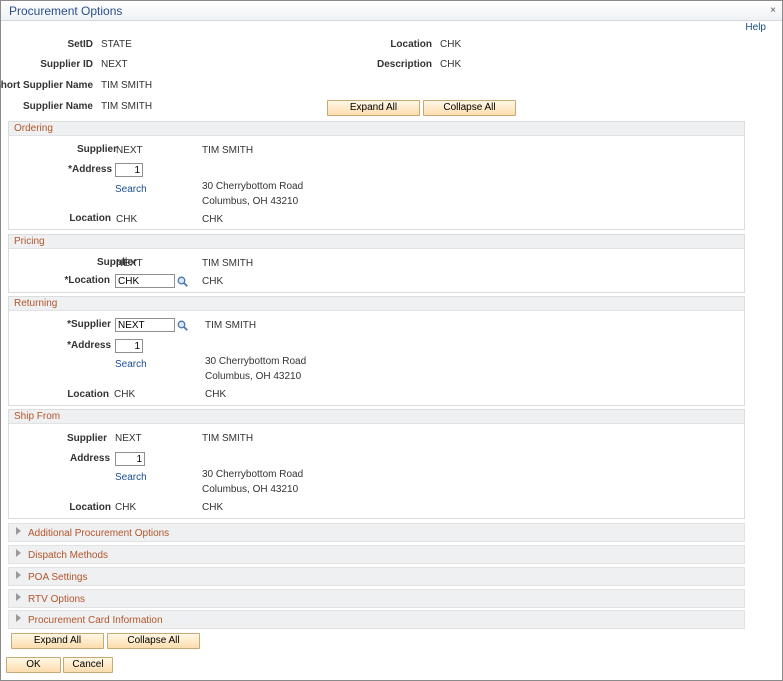 This screenshot has width=783, height=681. What do you see at coordinates (129, 263) in the screenshot?
I see `pricing-supplier-value: NEXT` at bounding box center [129, 263].